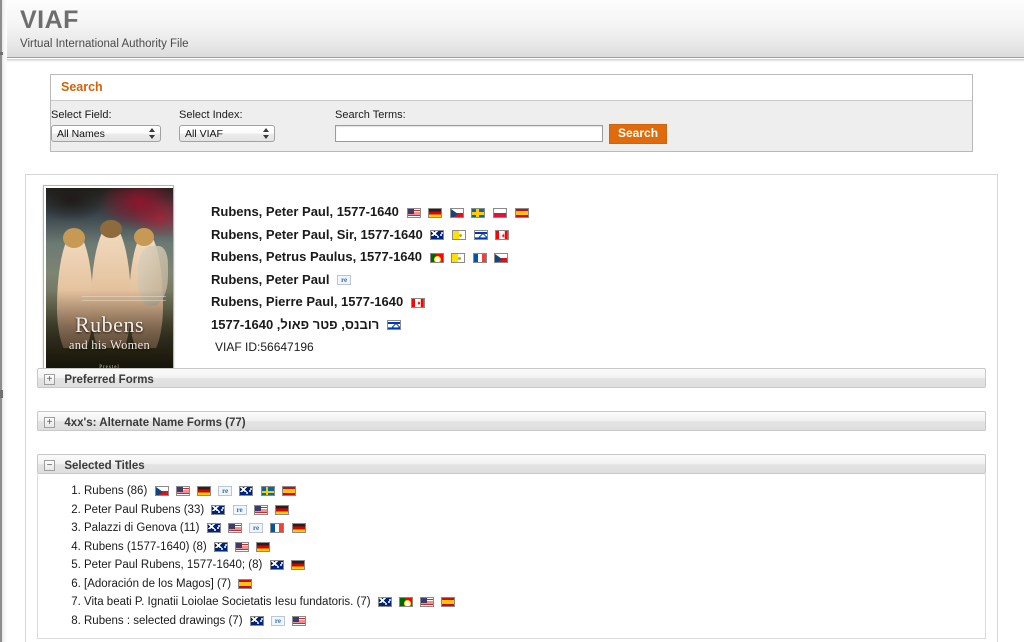 The height and width of the screenshot is (642, 1024). Describe the element at coordinates (109, 324) in the screenshot. I see `cover-title: Rubens` at that location.